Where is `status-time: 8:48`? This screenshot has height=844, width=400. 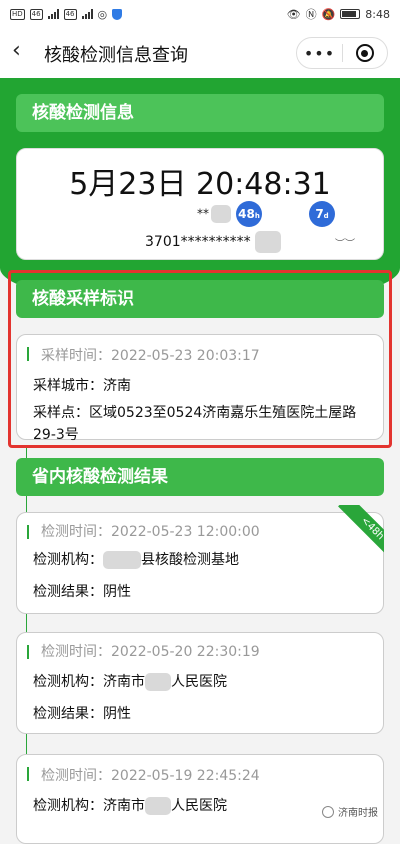 status-time: 8:48 is located at coordinates (377, 14).